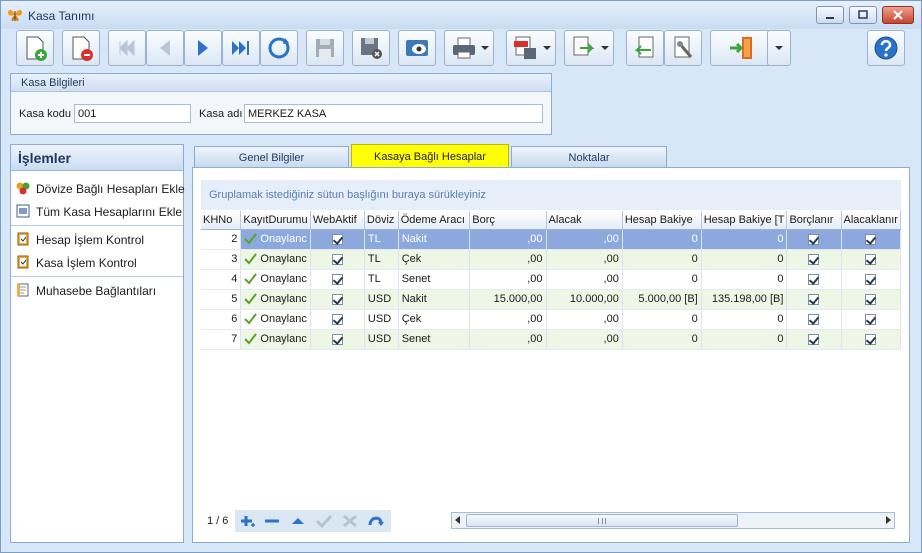 The width and height of the screenshot is (922, 553). I want to click on cell-khno: 4, so click(221, 279).